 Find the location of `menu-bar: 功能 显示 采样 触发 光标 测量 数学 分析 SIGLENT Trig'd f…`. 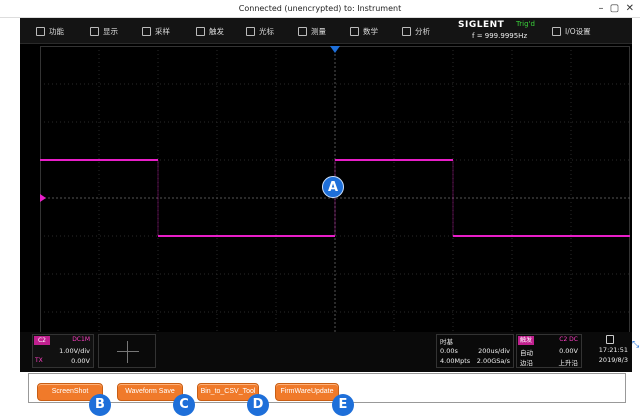

menu-bar: 功能 显示 采样 触发 光标 测量 数学 分析 SIGLENT Trig'd f… is located at coordinates (326, 31).